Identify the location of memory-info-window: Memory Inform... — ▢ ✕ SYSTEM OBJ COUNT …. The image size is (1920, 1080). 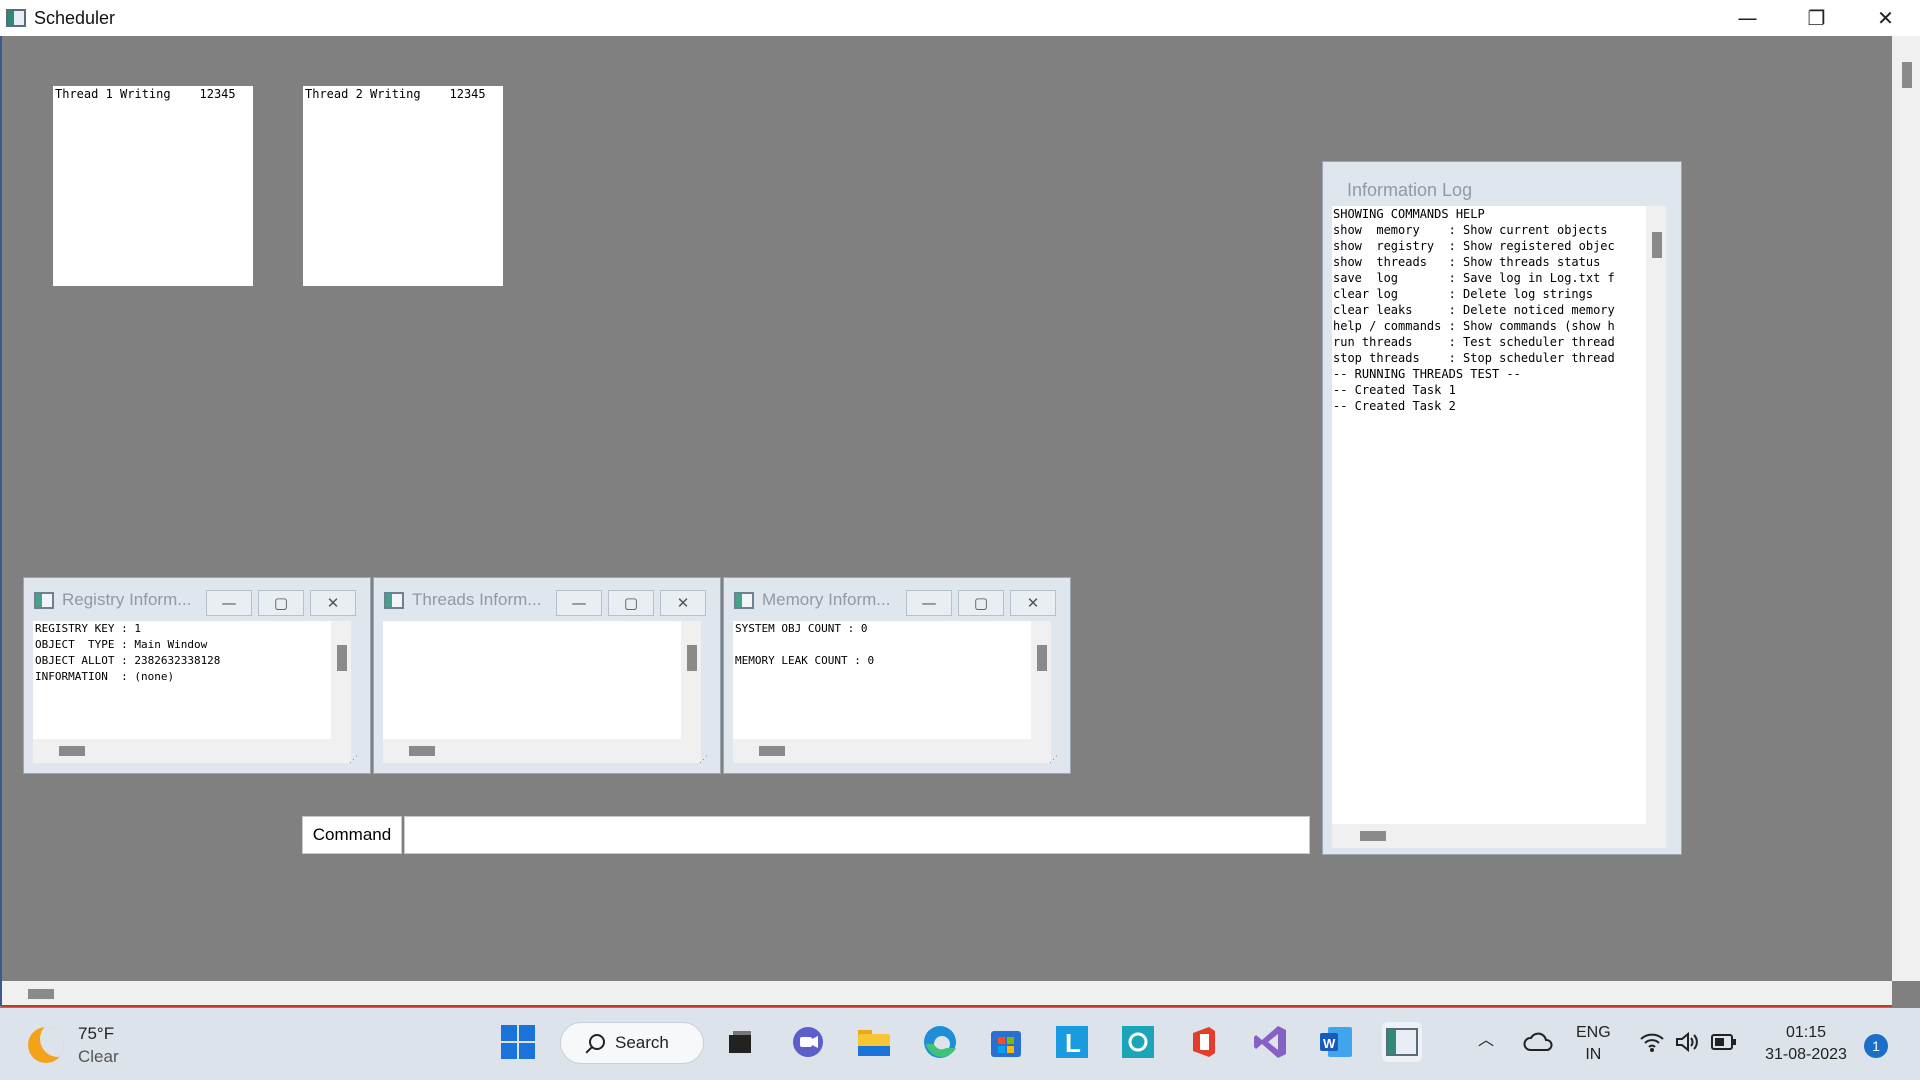
(897, 675).